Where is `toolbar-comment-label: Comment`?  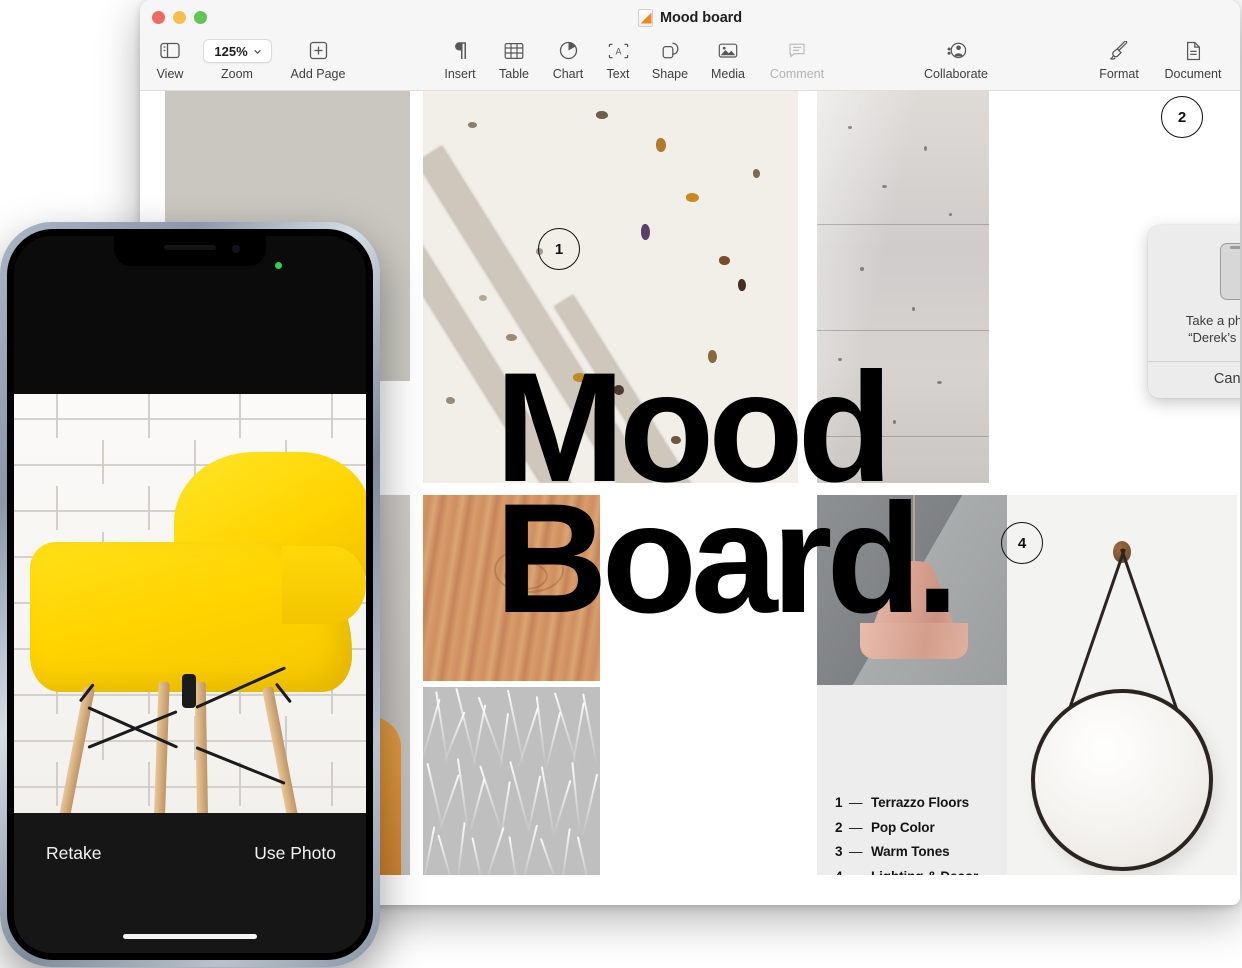 toolbar-comment-label: Comment is located at coordinates (797, 74).